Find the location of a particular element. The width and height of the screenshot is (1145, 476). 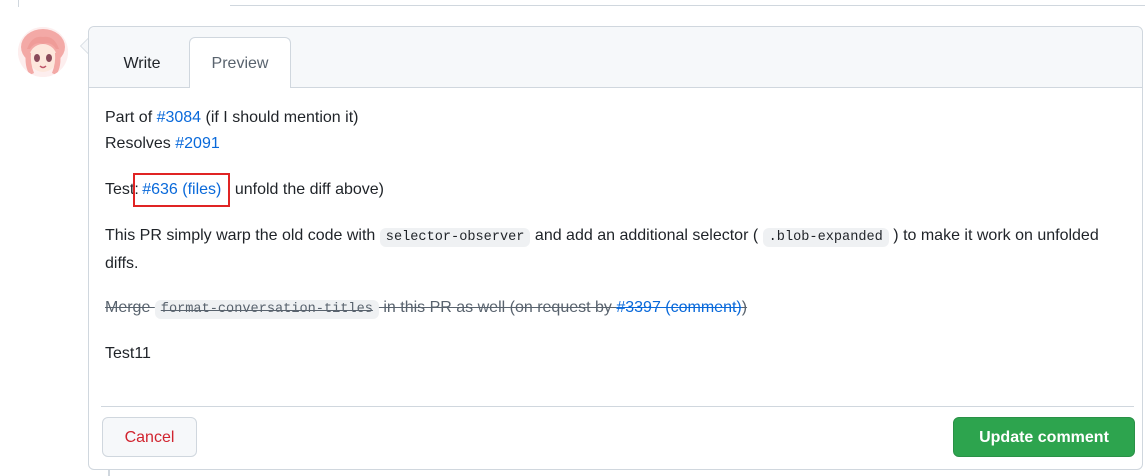

inline-code-format-conversation-titles: format-conversation-titles is located at coordinates (266, 309).